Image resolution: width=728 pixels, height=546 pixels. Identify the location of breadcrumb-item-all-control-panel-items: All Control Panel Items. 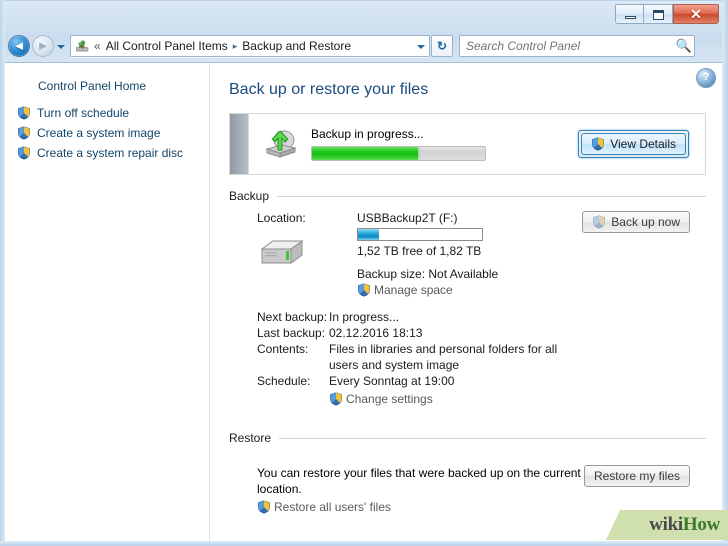
(167, 46).